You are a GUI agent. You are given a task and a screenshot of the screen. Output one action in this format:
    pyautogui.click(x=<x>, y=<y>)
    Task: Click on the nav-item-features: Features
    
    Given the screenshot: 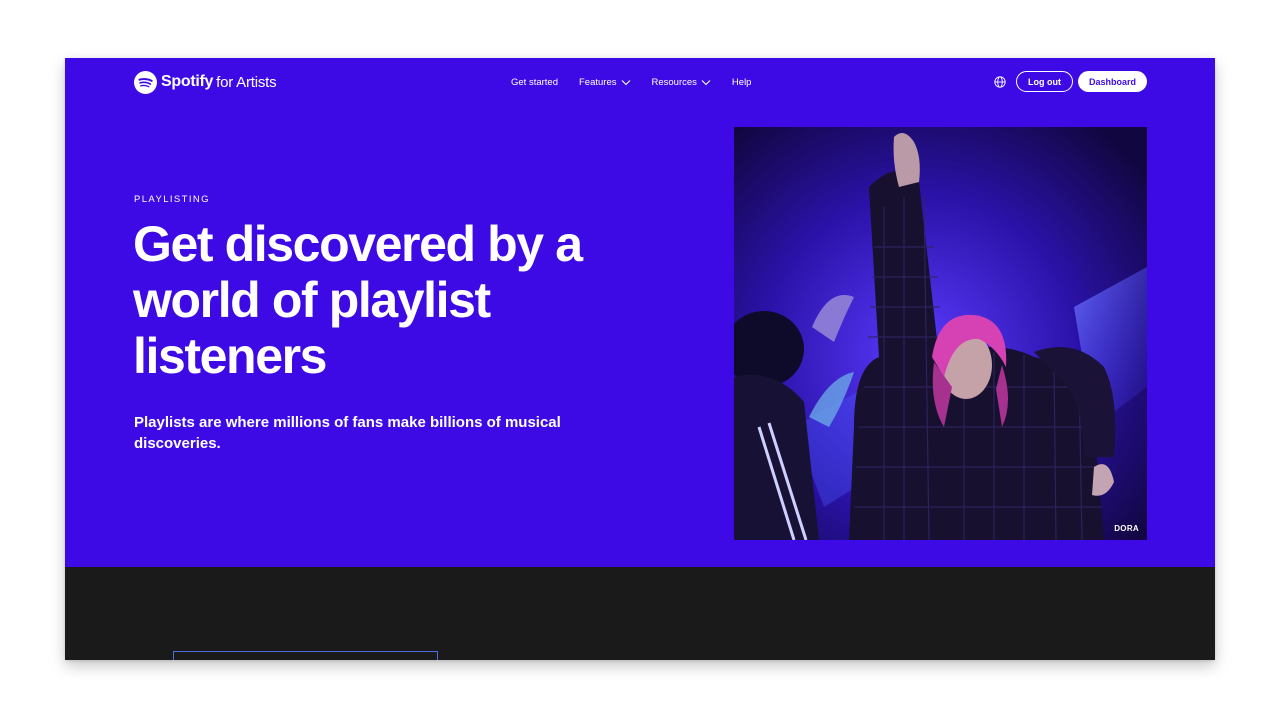 What is the action you would take?
    pyautogui.click(x=605, y=82)
    